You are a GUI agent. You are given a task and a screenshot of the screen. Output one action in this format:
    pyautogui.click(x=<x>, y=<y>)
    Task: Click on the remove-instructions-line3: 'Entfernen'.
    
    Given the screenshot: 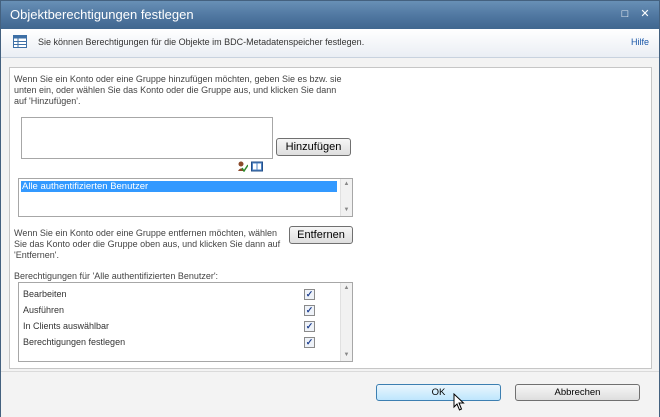 What is the action you would take?
    pyautogui.click(x=36, y=255)
    